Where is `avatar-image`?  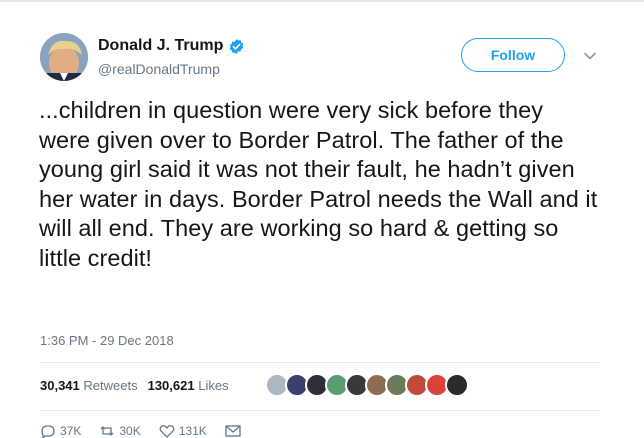 avatar-image is located at coordinates (64, 57).